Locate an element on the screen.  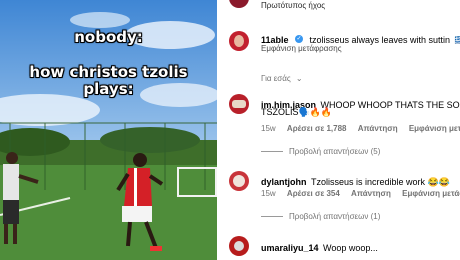
comment-text: Tzolisseus is incredible work 😂😂 is located at coordinates (380, 182).